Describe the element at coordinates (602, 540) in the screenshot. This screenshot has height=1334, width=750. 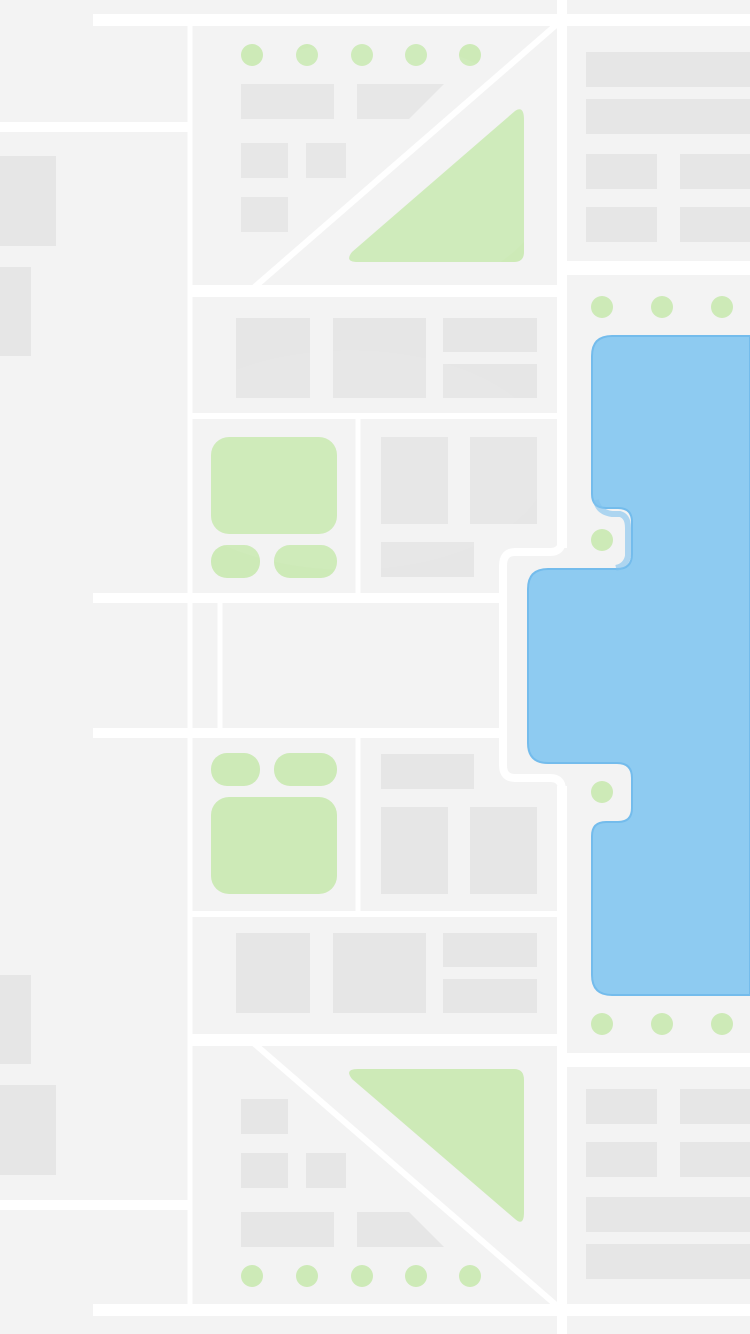
I see `tree-lake-upper` at that location.